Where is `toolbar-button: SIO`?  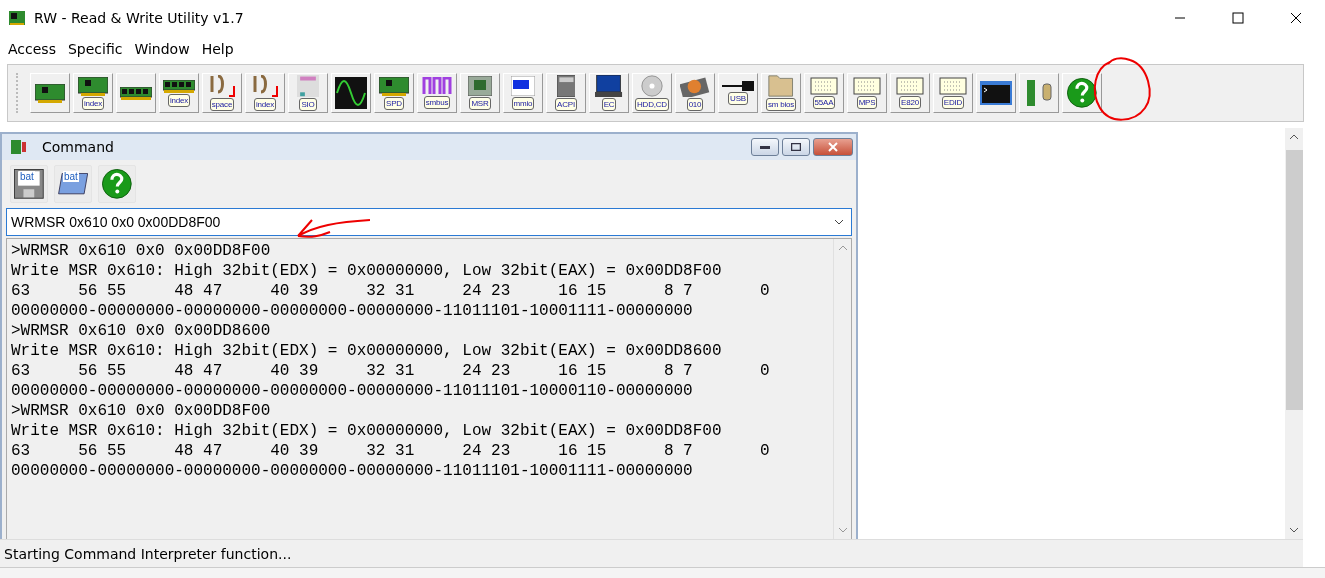 toolbar-button: SIO is located at coordinates (308, 93).